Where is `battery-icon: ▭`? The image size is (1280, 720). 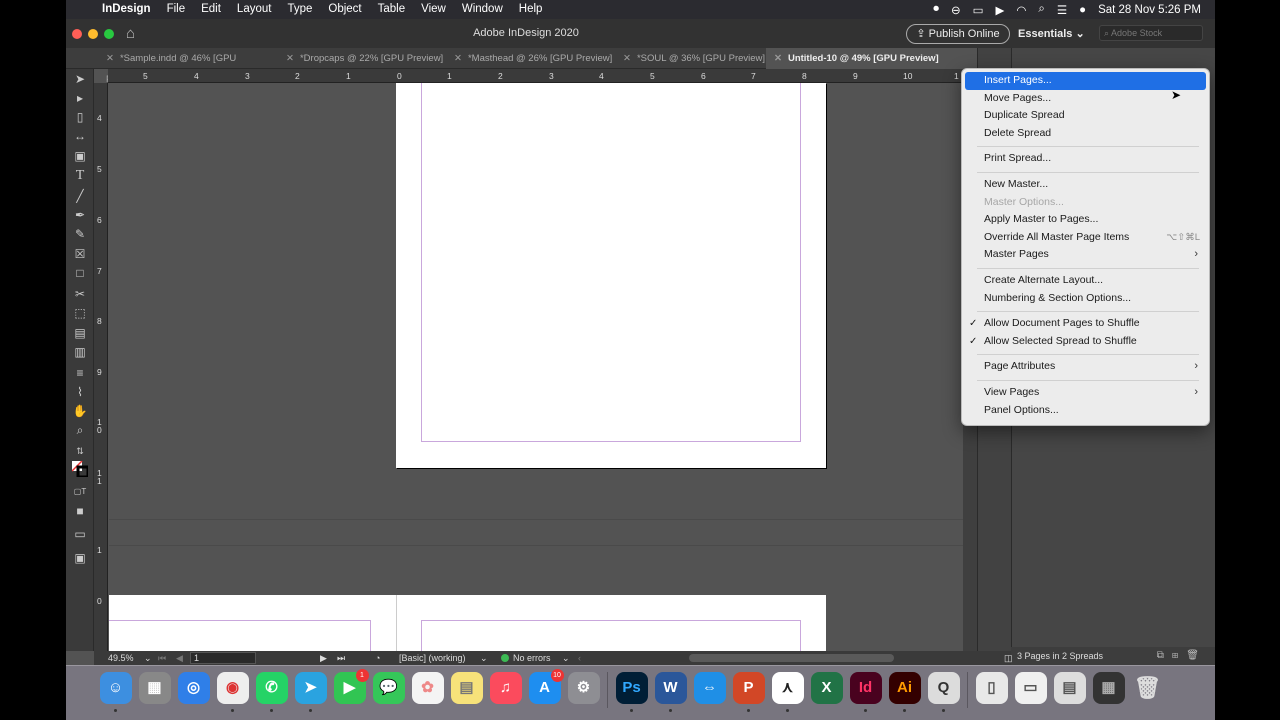 battery-icon: ▭ is located at coordinates (978, 10).